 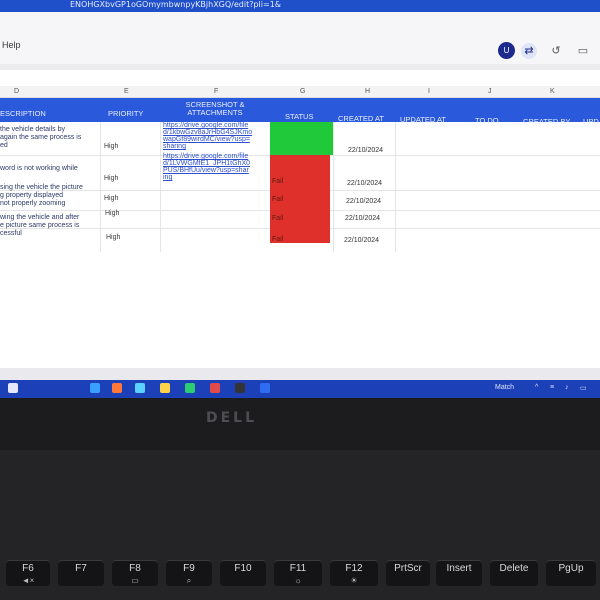 What do you see at coordinates (174, 146) in the screenshot?
I see `link-line: sharing` at bounding box center [174, 146].